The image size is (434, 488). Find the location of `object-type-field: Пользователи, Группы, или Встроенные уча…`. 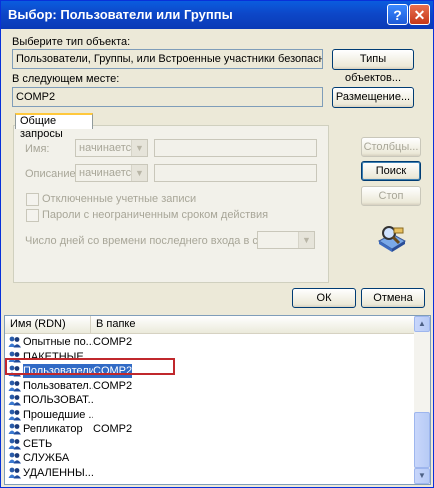

object-type-field: Пользователи, Группы, или Встроенные уча… is located at coordinates (167, 59).